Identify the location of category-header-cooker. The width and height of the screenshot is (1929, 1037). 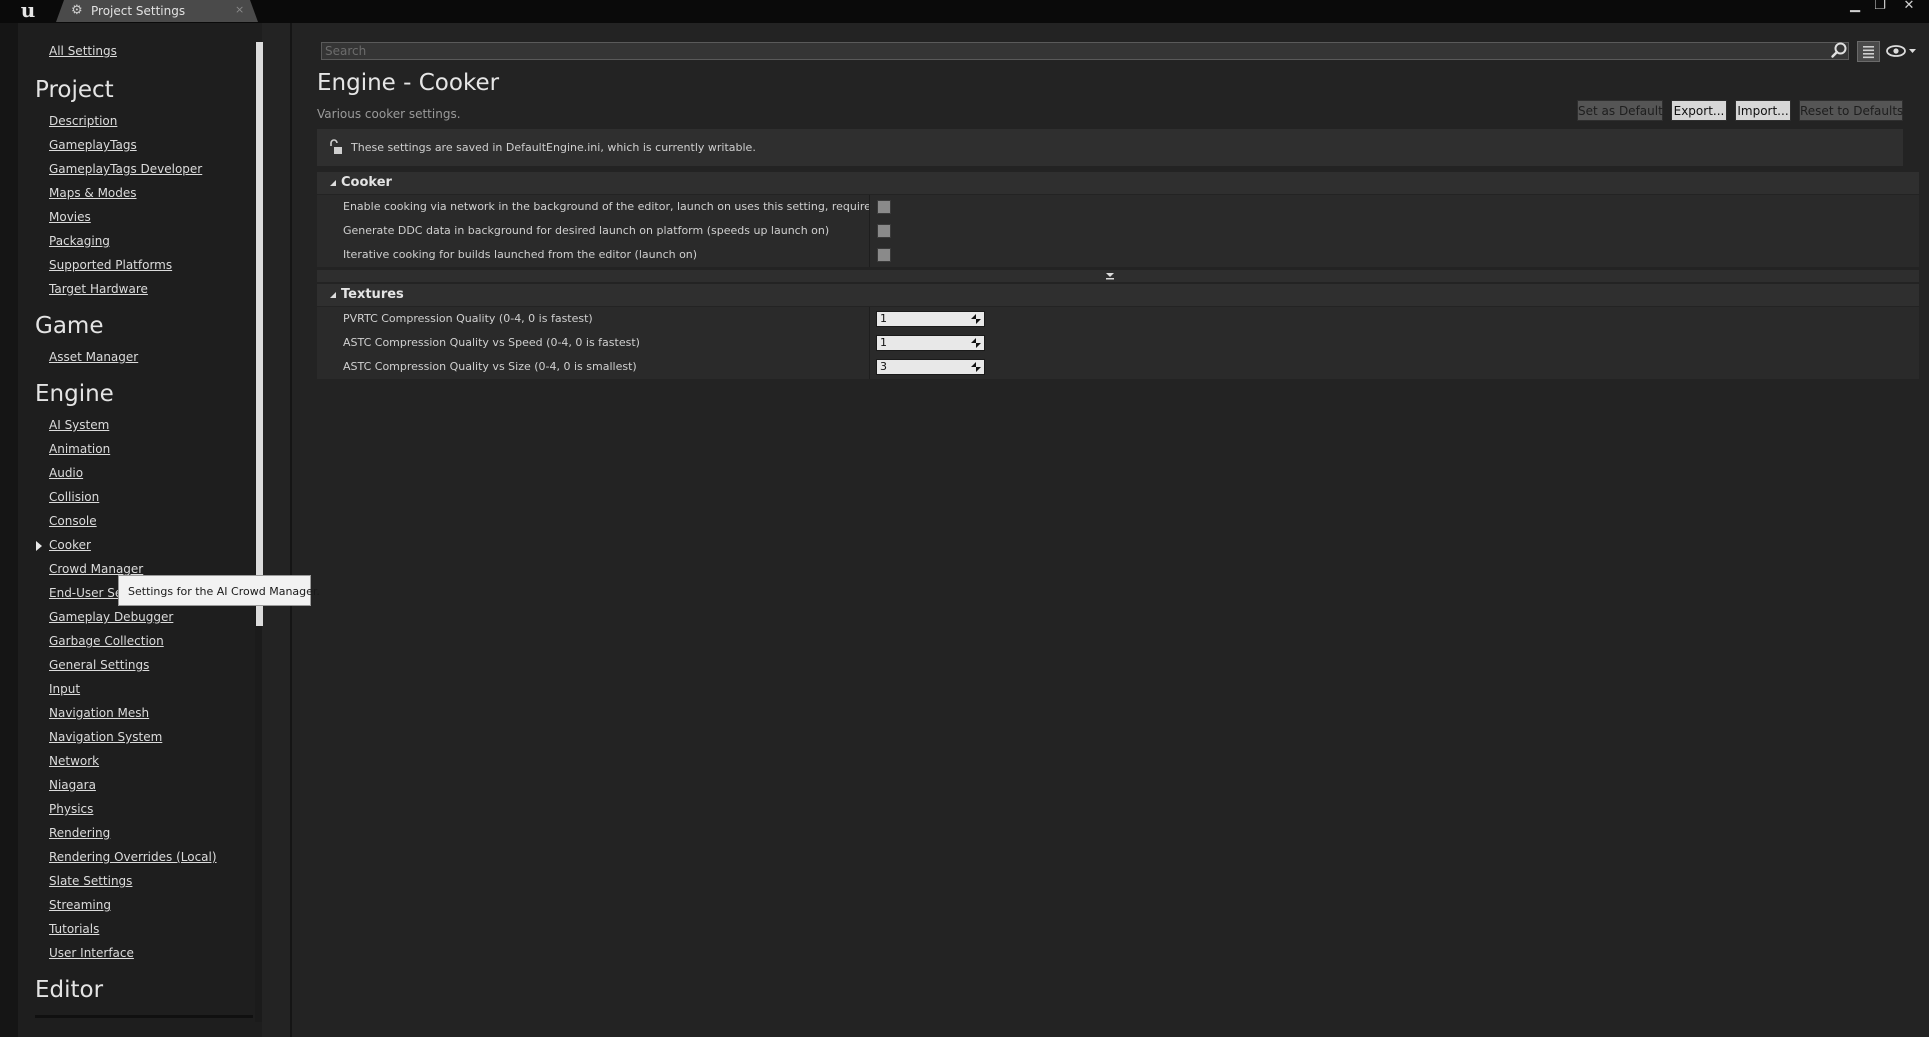
(1118, 183).